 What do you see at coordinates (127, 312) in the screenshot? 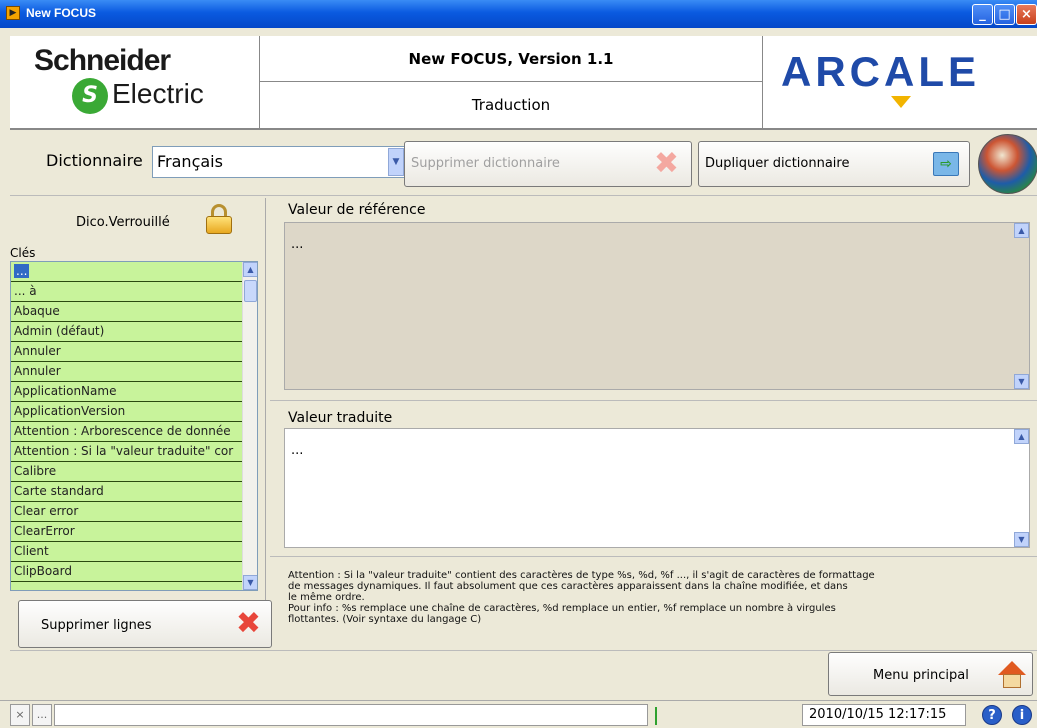
I see `list-item: Abaque` at bounding box center [127, 312].